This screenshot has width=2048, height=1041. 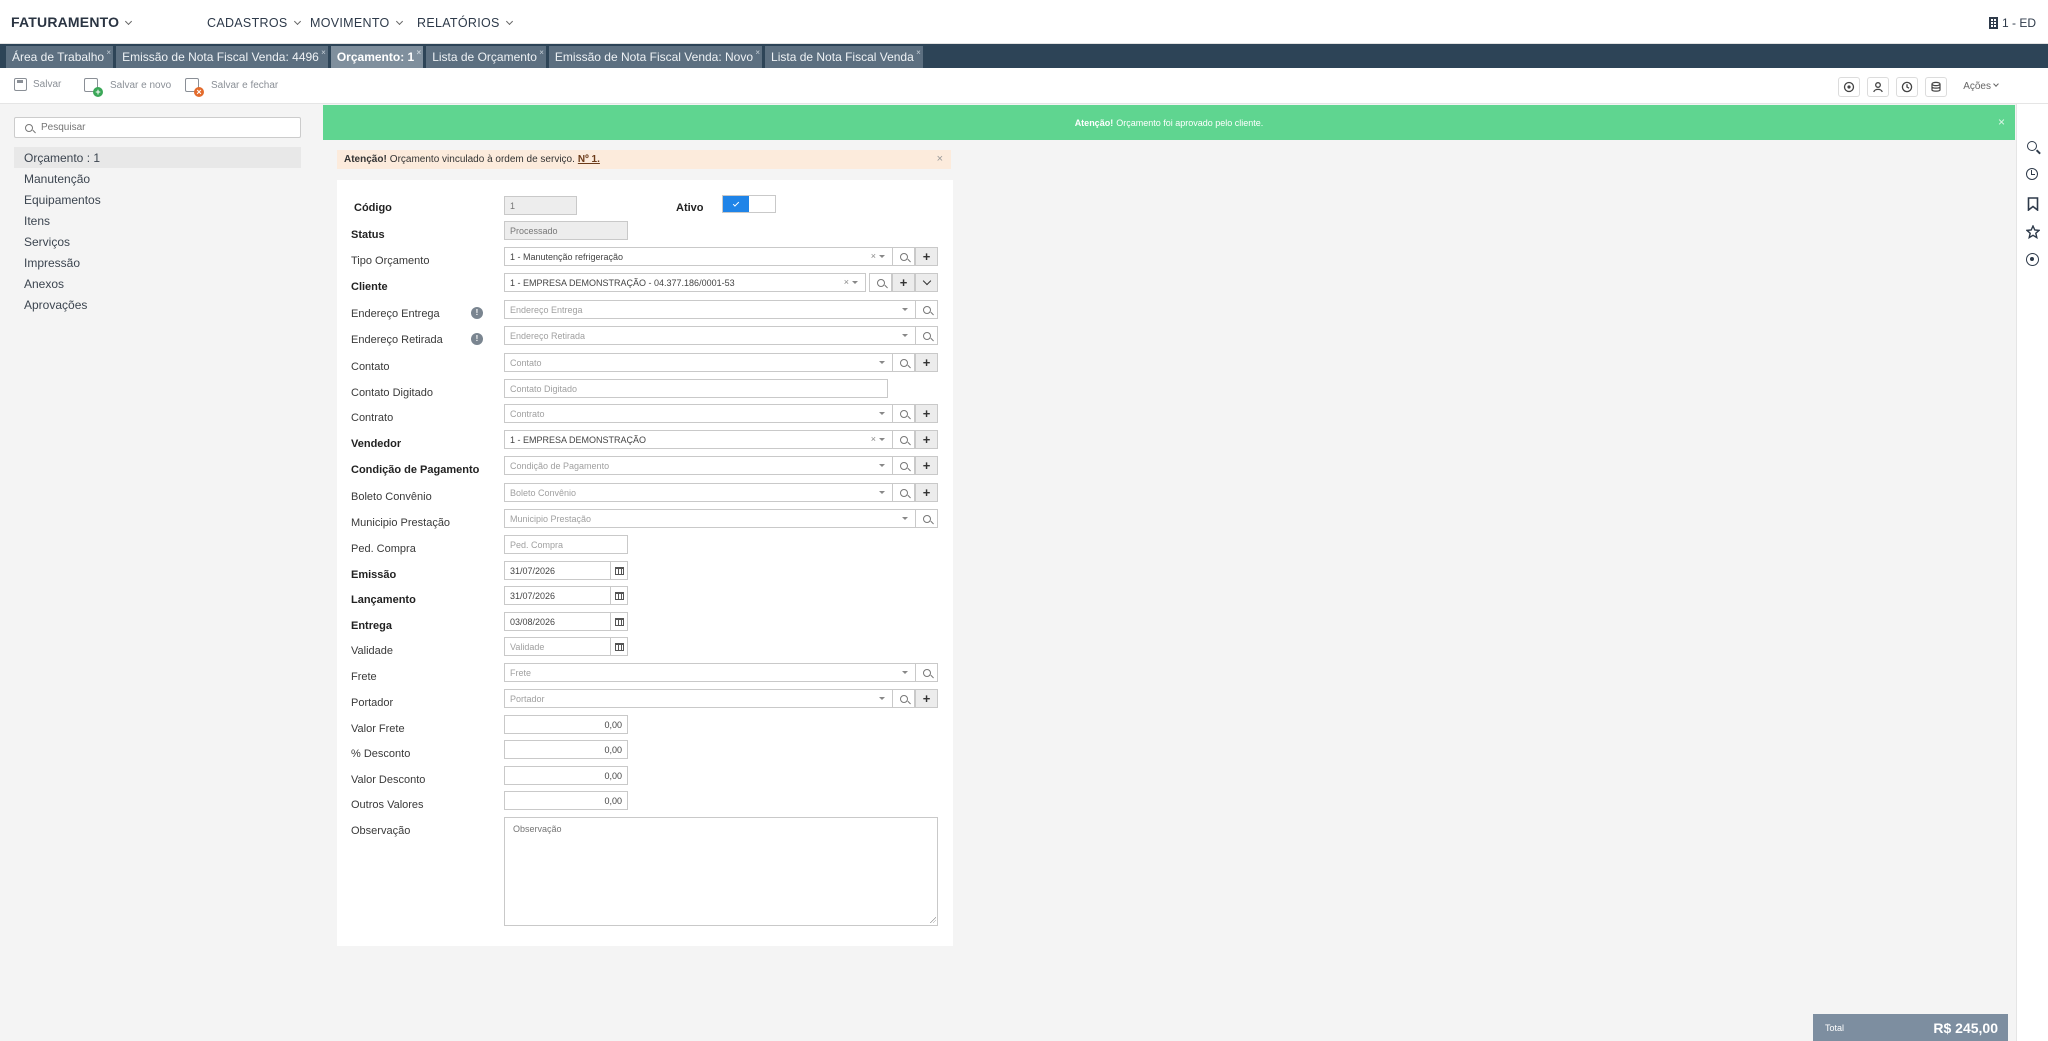 What do you see at coordinates (566, 800) in the screenshot?
I see `outros-valores-input: 0,00` at bounding box center [566, 800].